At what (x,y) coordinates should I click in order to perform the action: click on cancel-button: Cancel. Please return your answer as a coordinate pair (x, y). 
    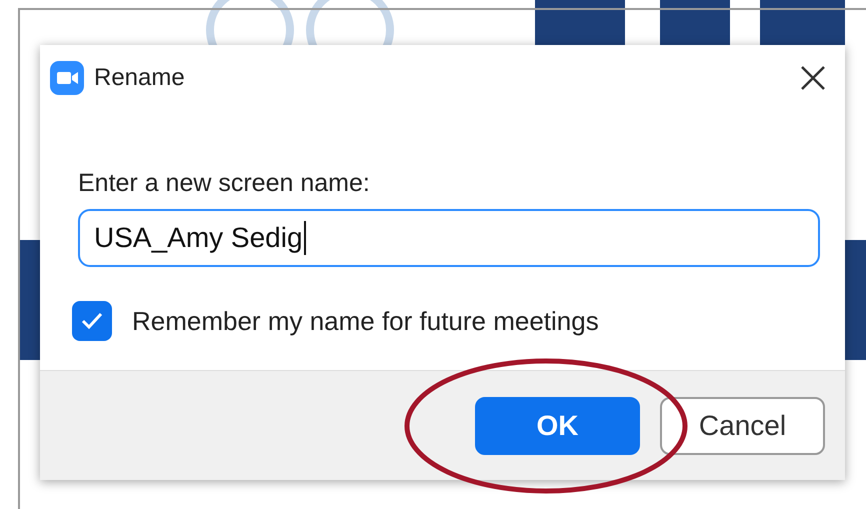
    Looking at the image, I should click on (742, 425).